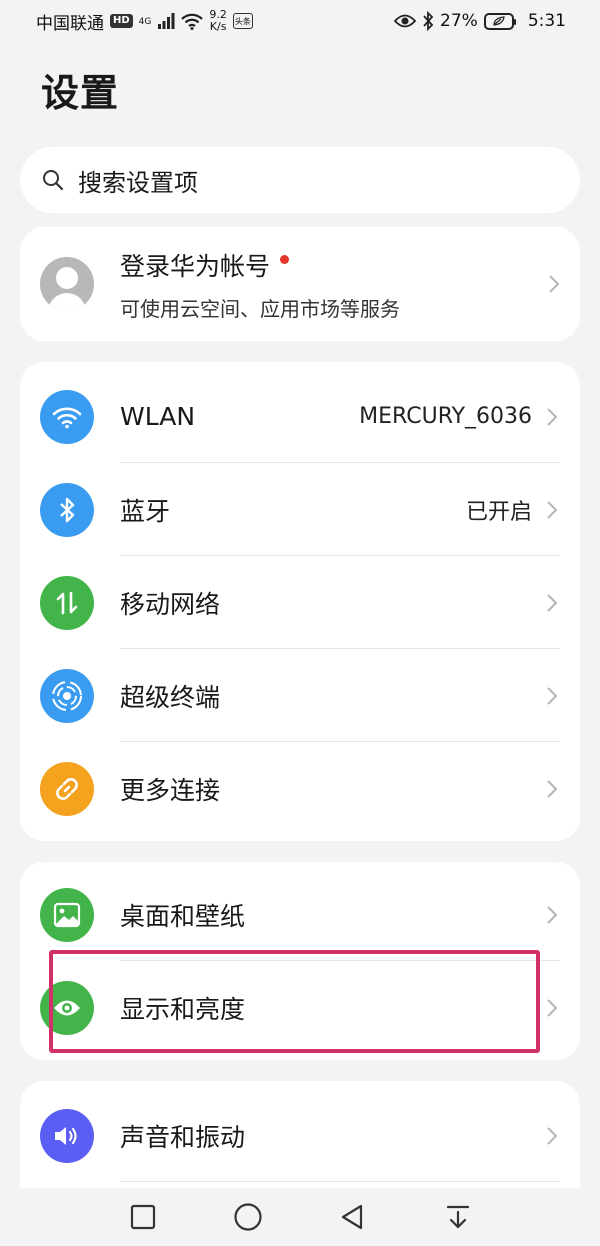 Image resolution: width=600 pixels, height=1246 pixels. I want to click on settings-item-label: WLAN, so click(158, 416).